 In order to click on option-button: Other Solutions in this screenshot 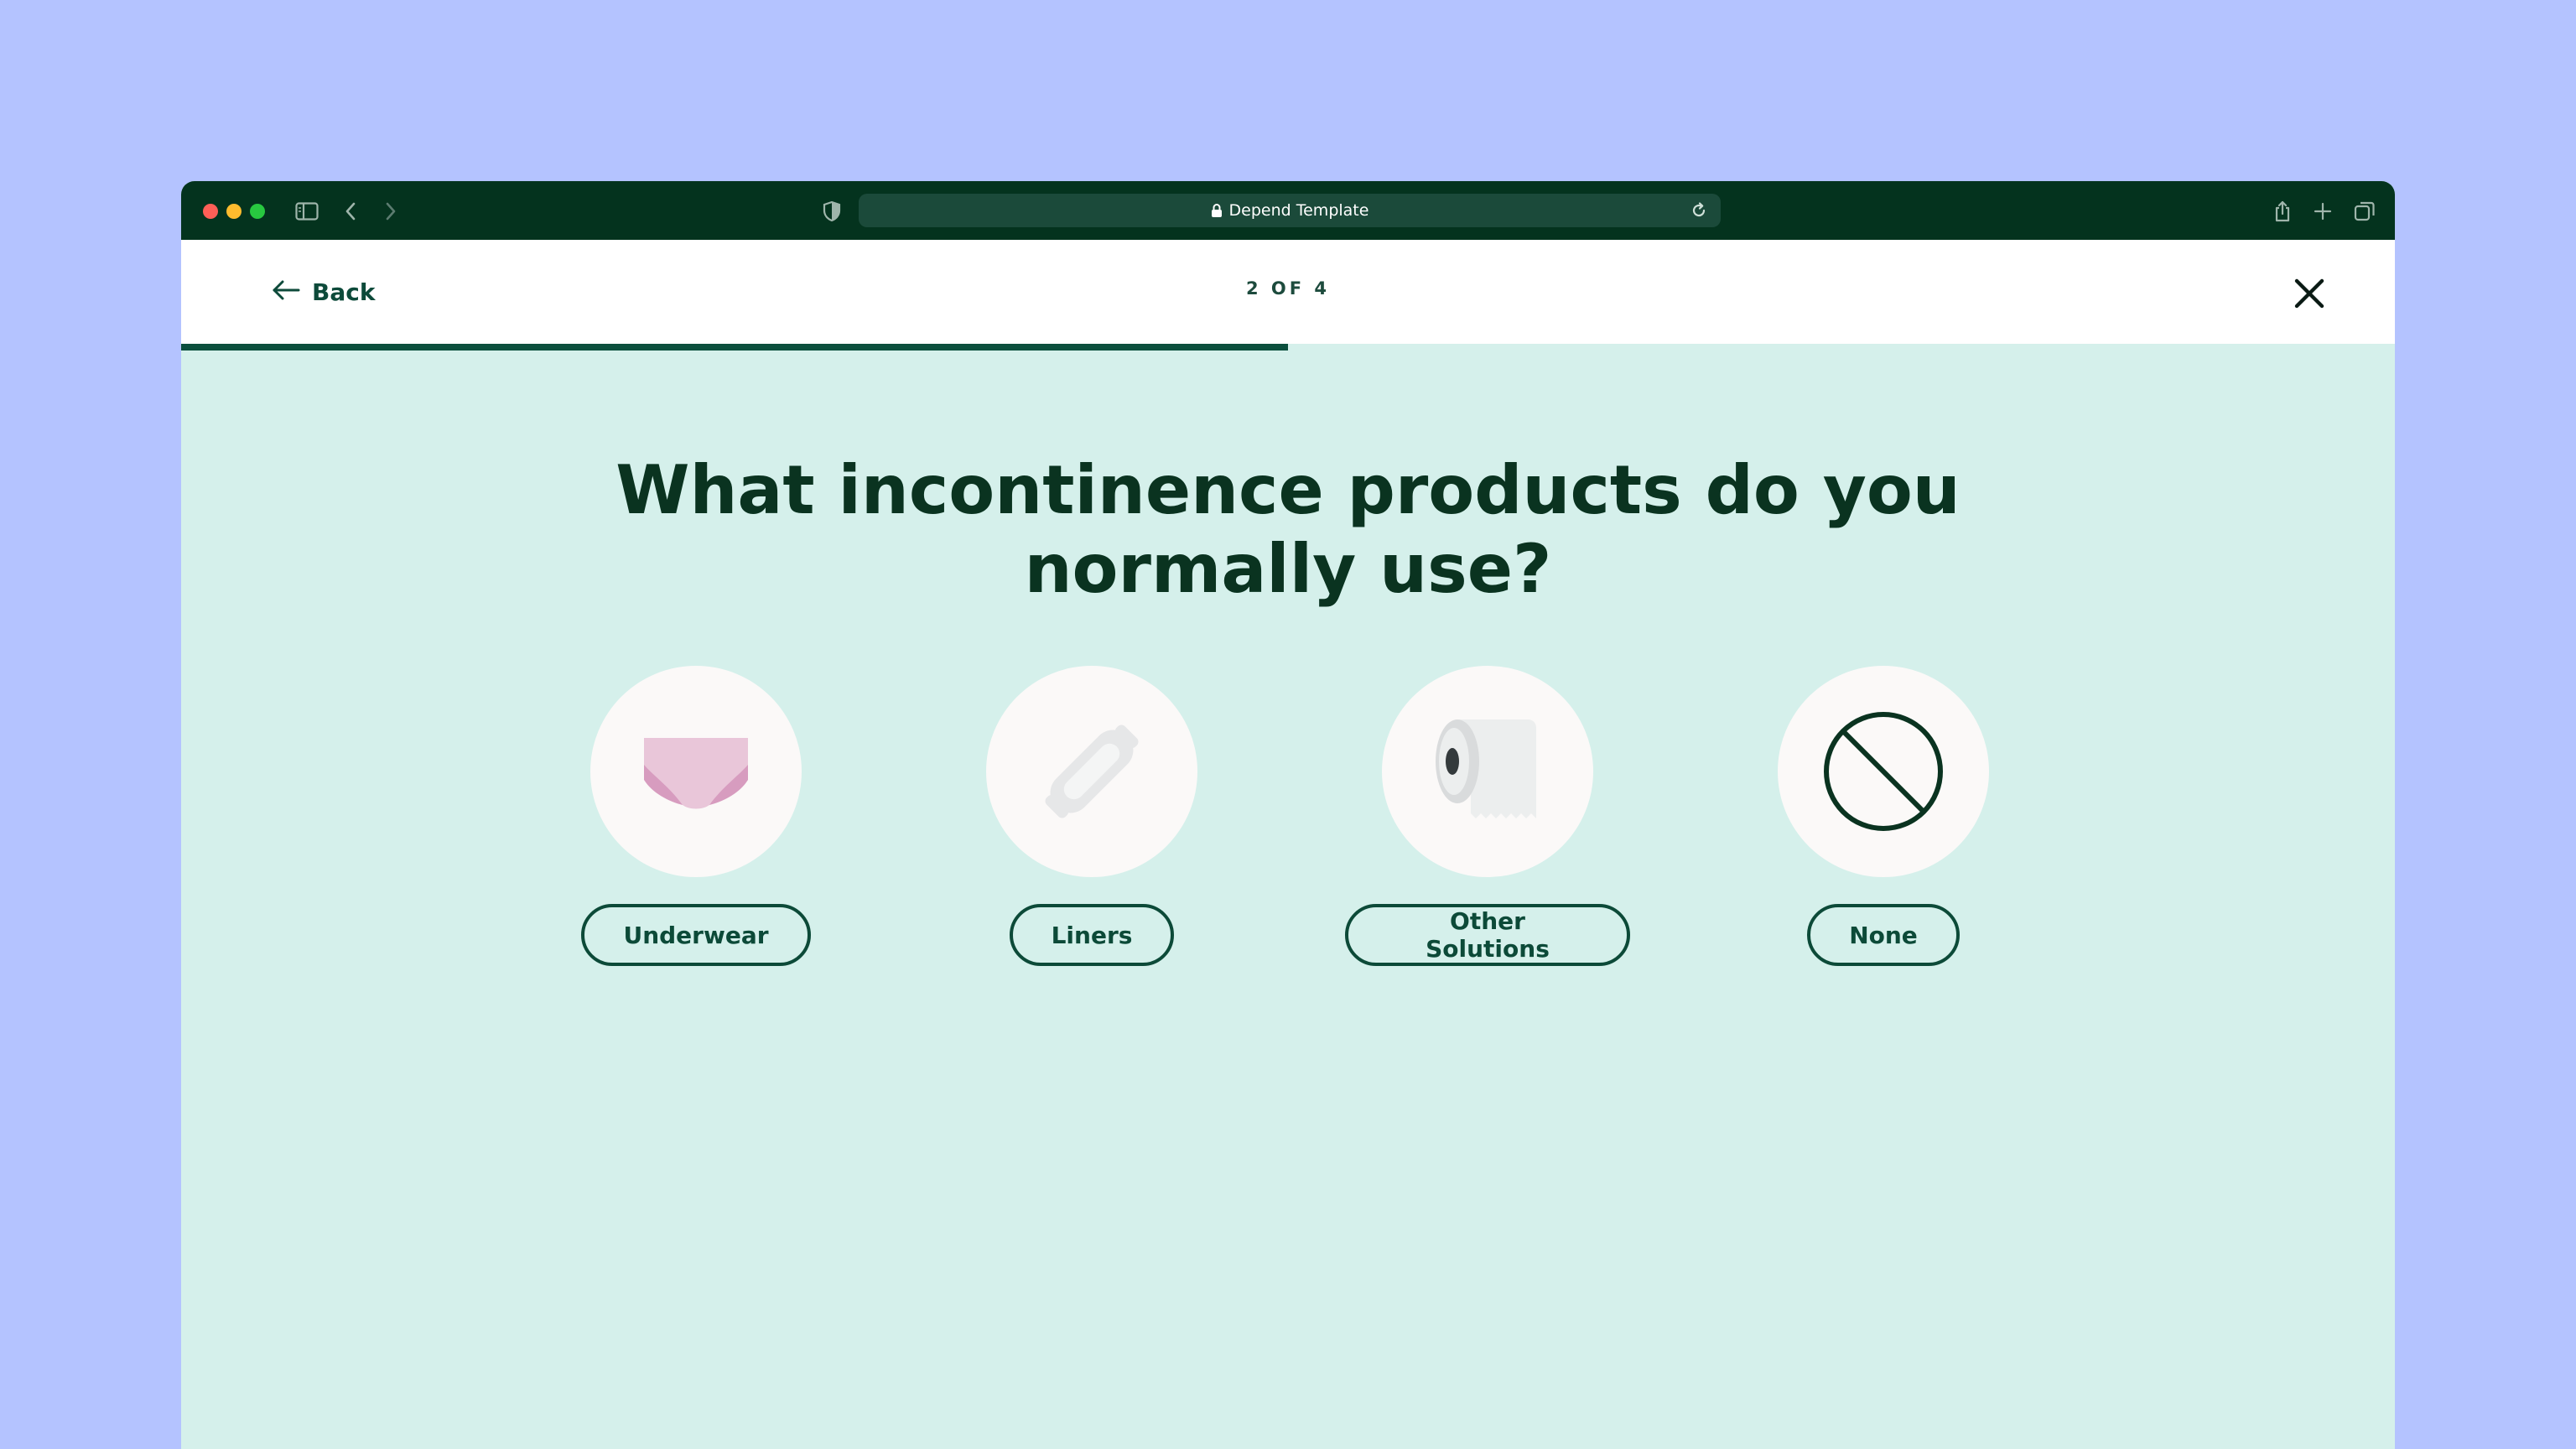, I will do `click(1487, 935)`.